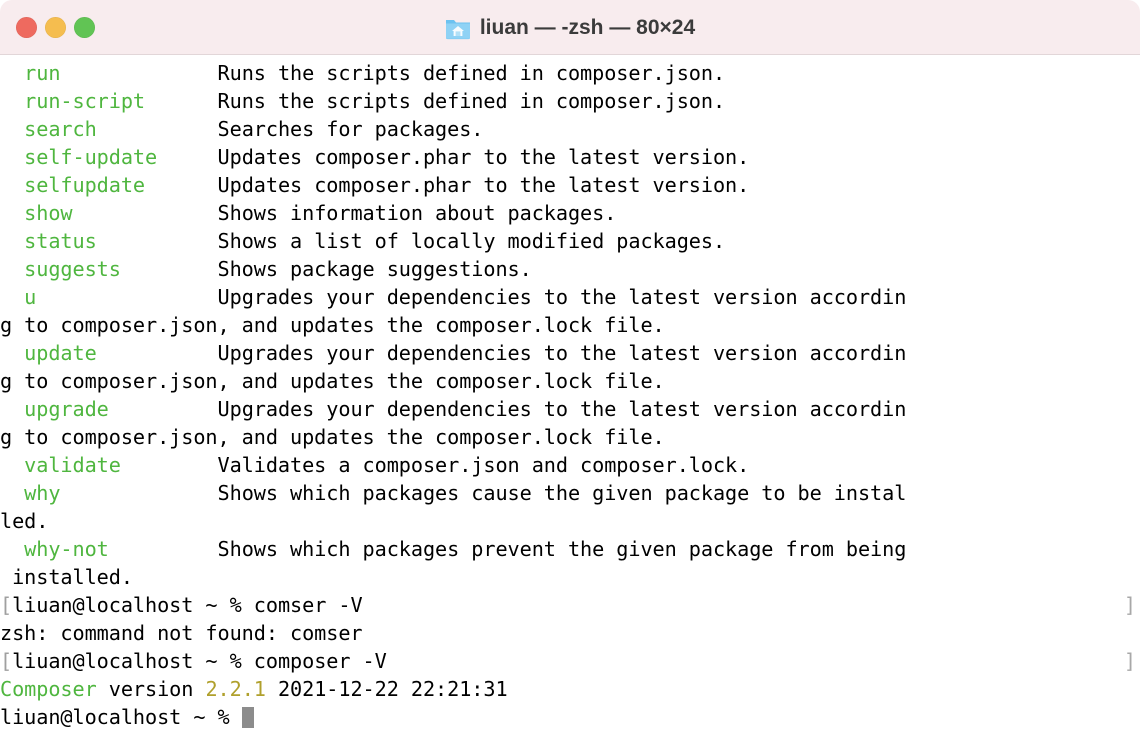  Describe the element at coordinates (151, 689) in the screenshot. I see `version-label: version` at that location.